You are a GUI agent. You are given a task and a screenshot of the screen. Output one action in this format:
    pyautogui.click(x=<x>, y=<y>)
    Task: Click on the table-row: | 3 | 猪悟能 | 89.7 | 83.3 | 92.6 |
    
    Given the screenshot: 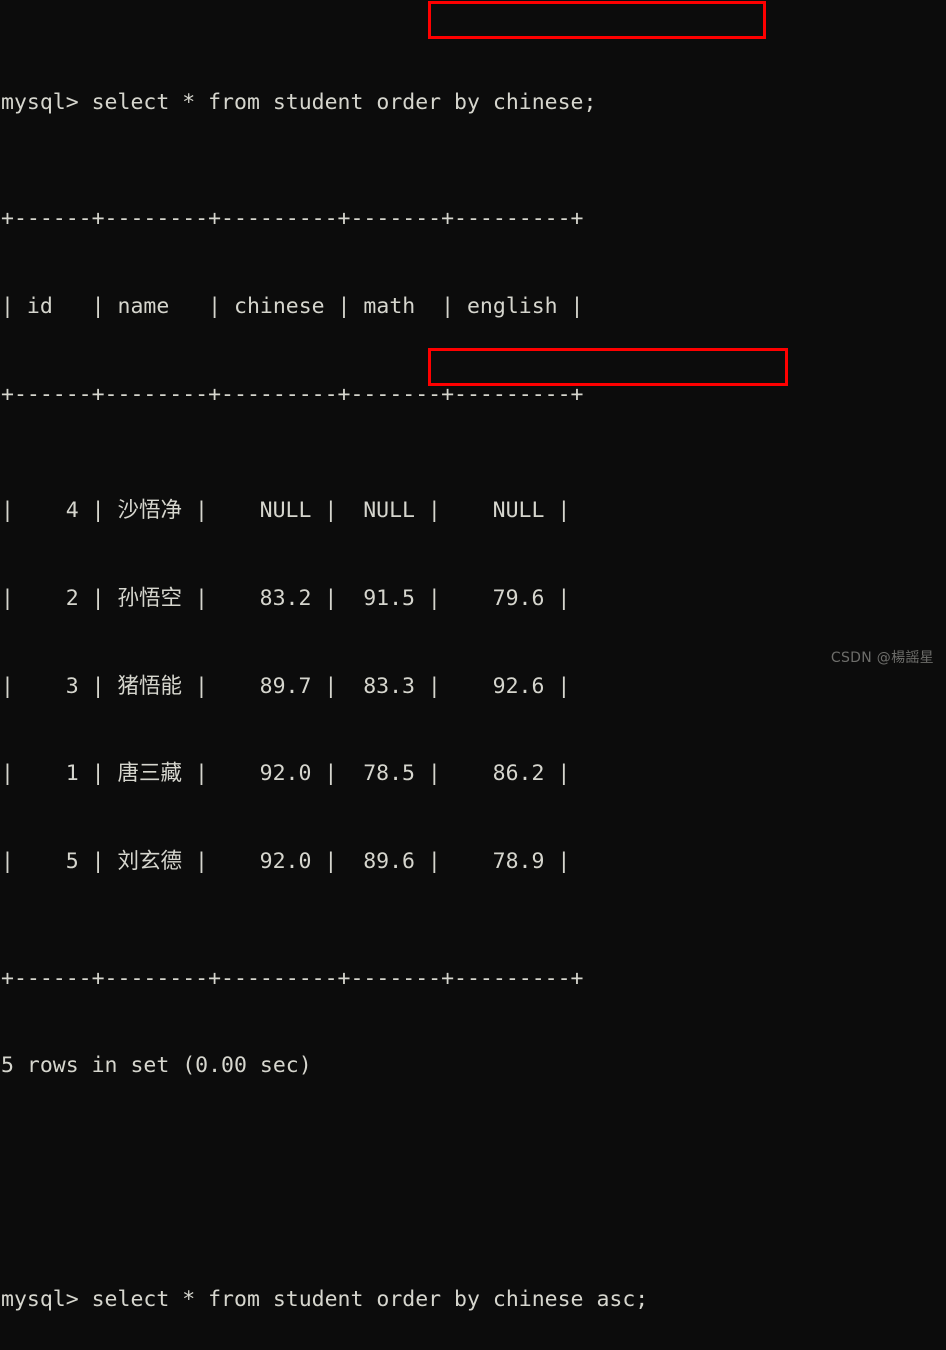 What is the action you would take?
    pyautogui.click(x=286, y=686)
    